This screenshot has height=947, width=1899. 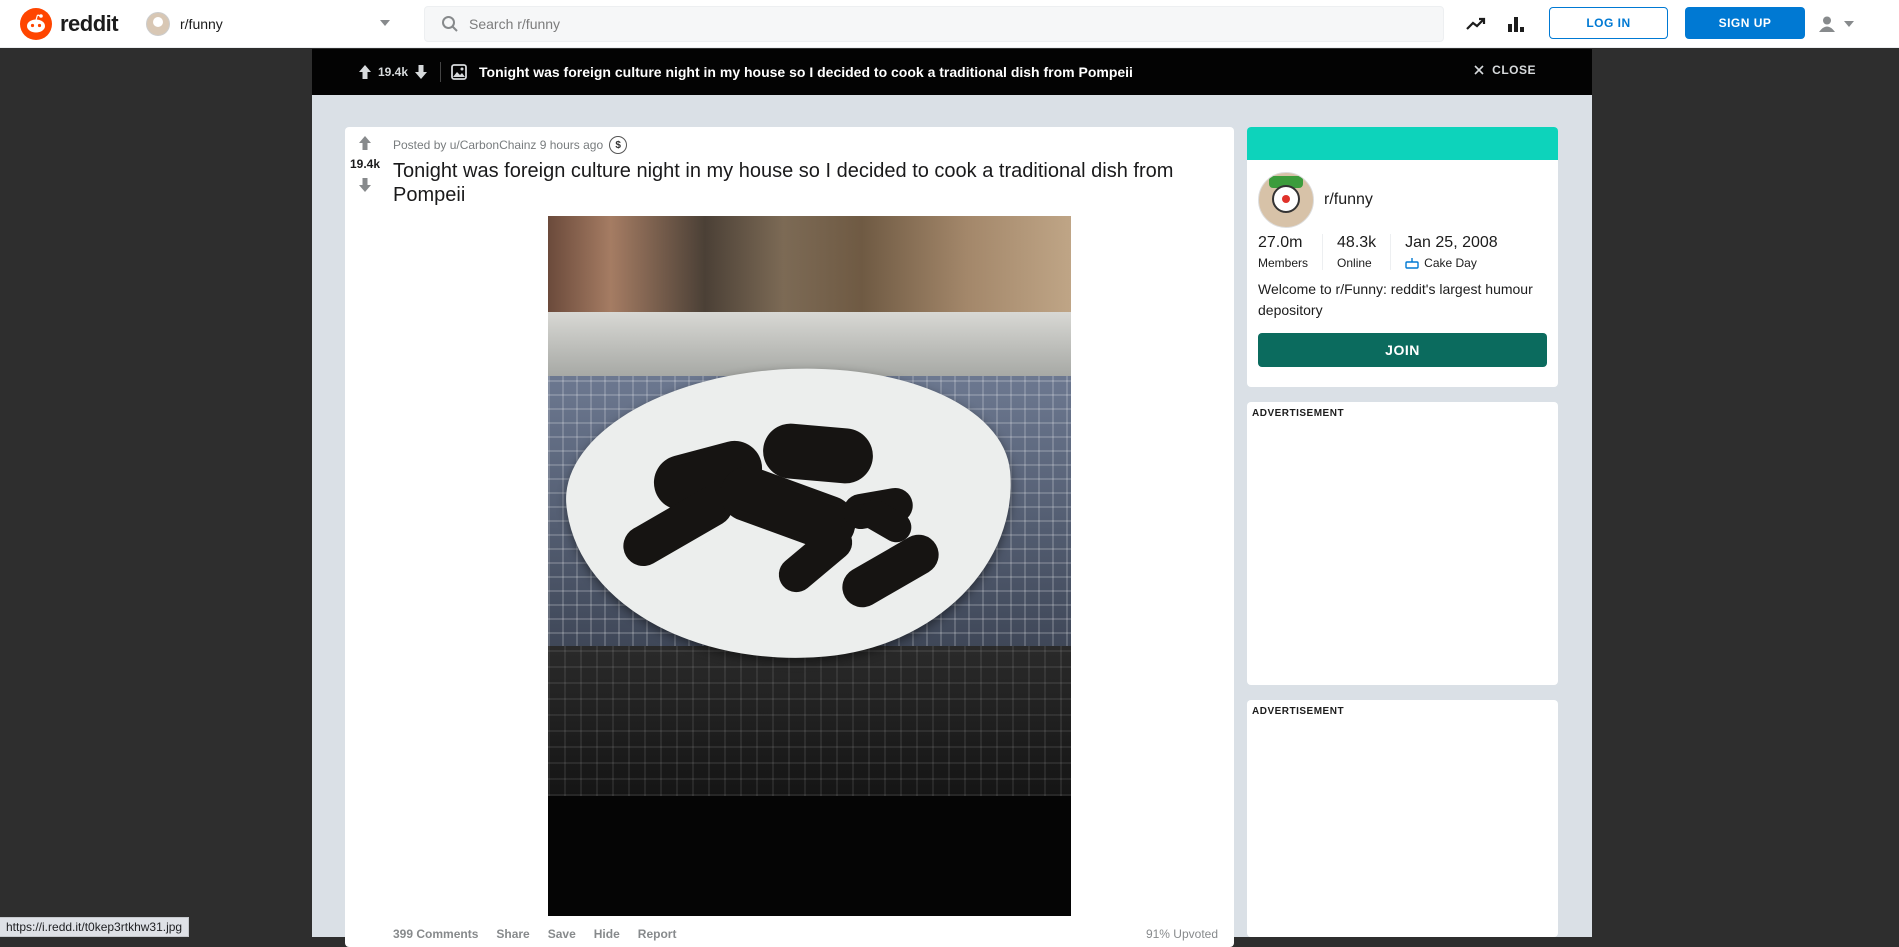 What do you see at coordinates (1283, 263) in the screenshot?
I see `members-label: Members` at bounding box center [1283, 263].